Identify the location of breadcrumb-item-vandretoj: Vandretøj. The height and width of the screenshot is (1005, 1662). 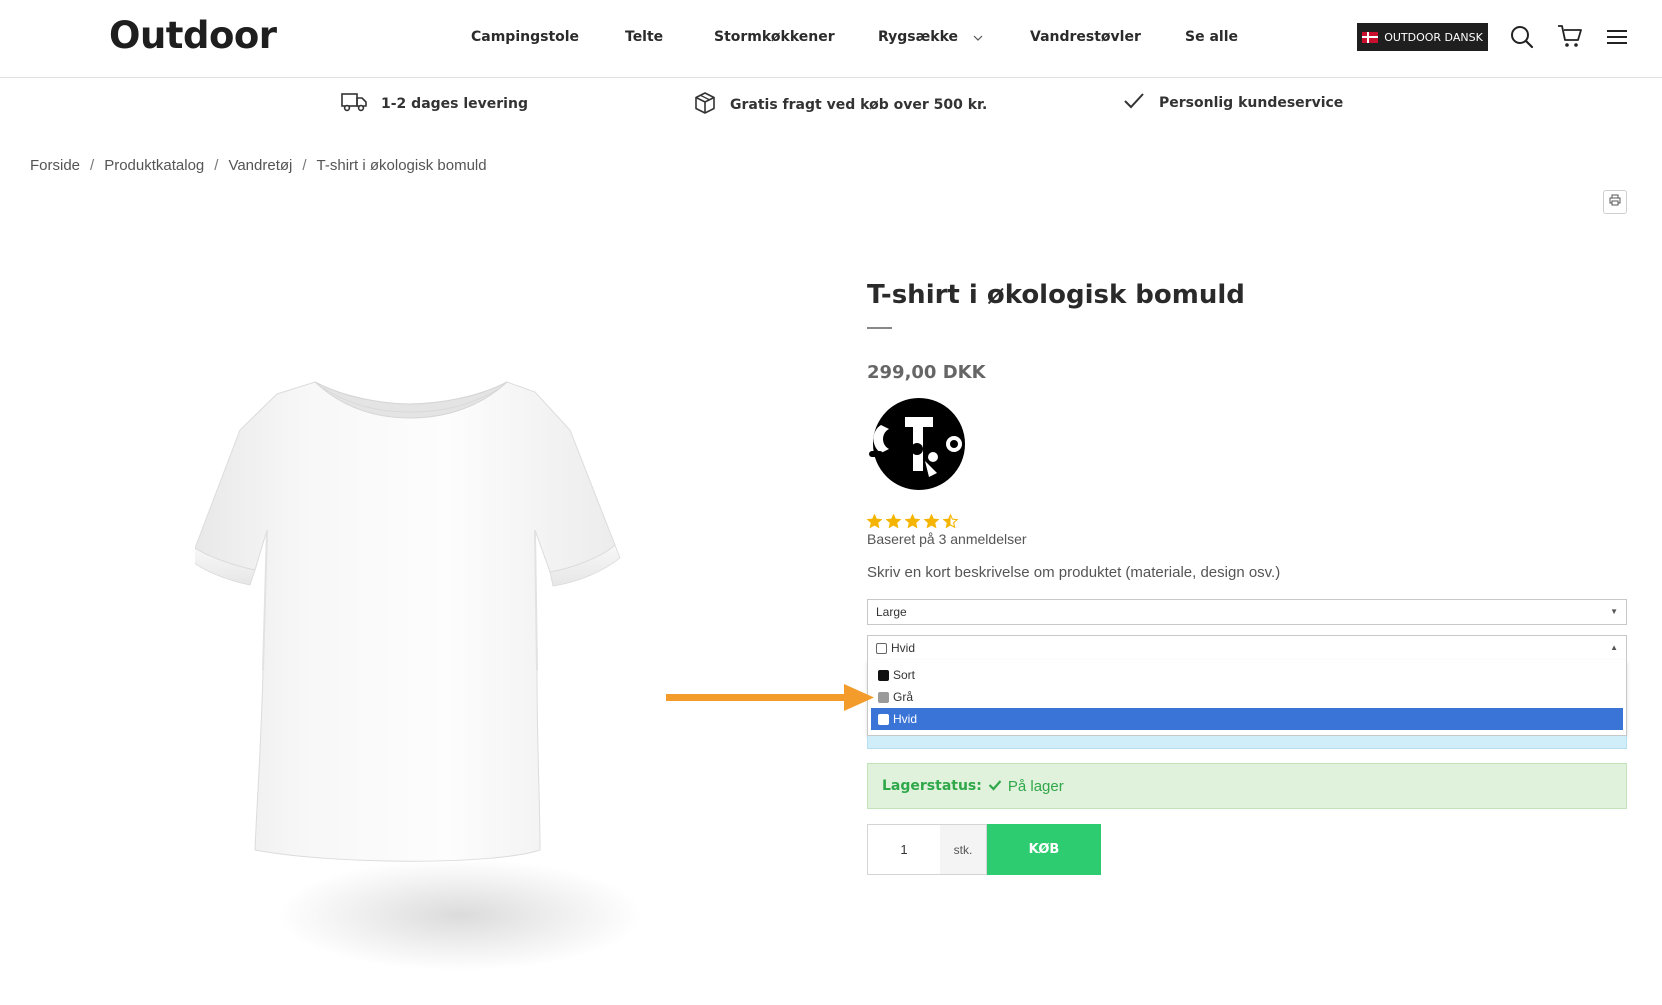
(260, 165).